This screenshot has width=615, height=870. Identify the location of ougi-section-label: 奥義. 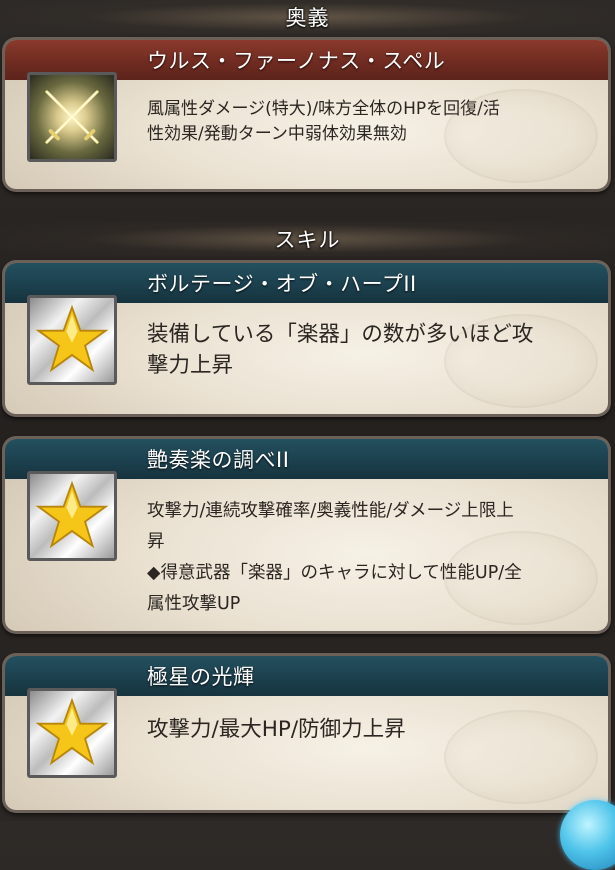
(307, 18).